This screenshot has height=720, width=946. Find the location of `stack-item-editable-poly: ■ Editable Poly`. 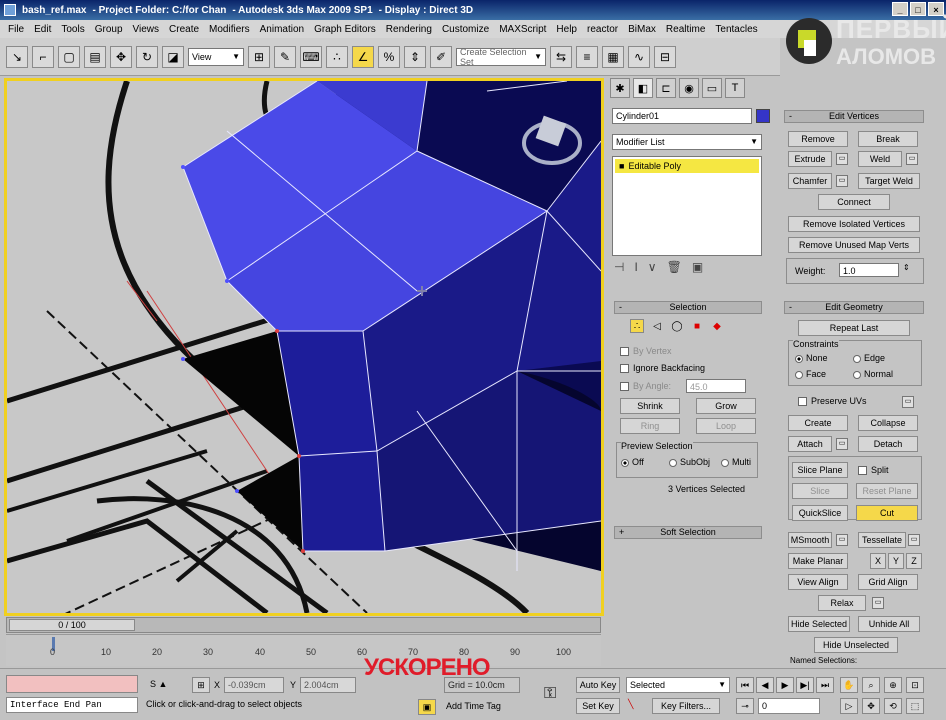

stack-item-editable-poly: ■ Editable Poly is located at coordinates (687, 166).